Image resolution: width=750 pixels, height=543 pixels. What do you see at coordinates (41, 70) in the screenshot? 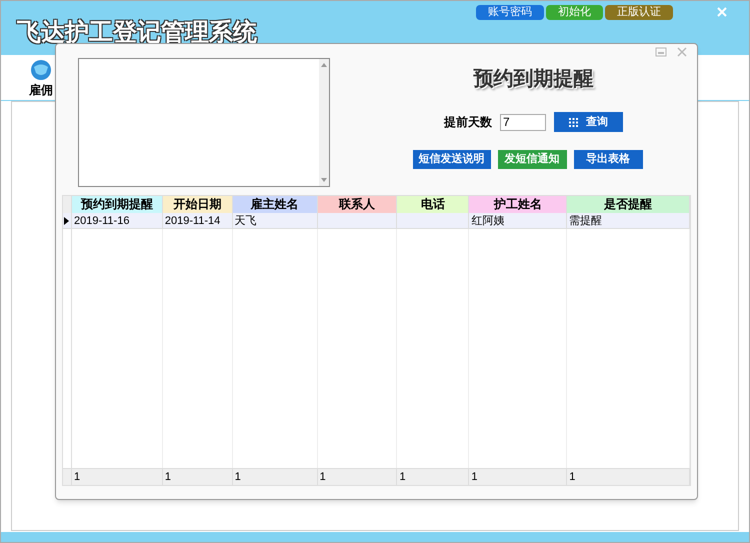
I see `globe-icon` at bounding box center [41, 70].